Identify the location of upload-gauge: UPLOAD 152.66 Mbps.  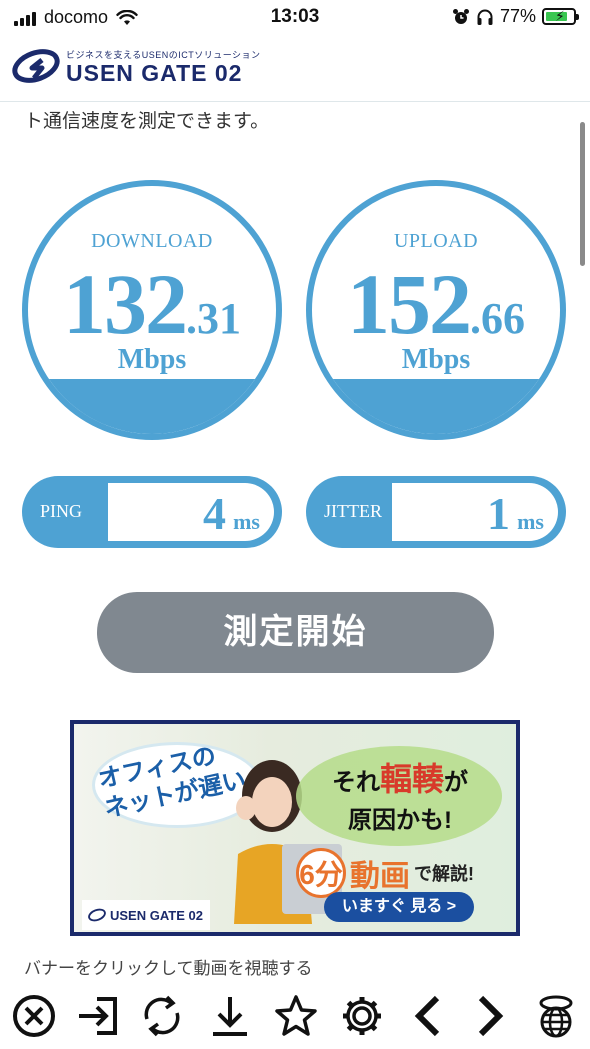
(436, 310).